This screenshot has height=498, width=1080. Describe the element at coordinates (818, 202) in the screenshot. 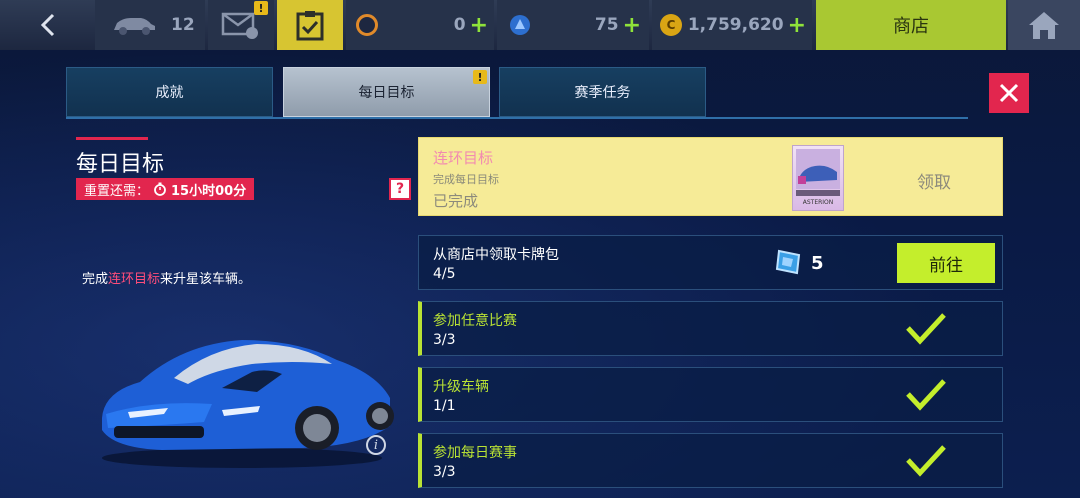

I see `card-name: ASTERION` at that location.